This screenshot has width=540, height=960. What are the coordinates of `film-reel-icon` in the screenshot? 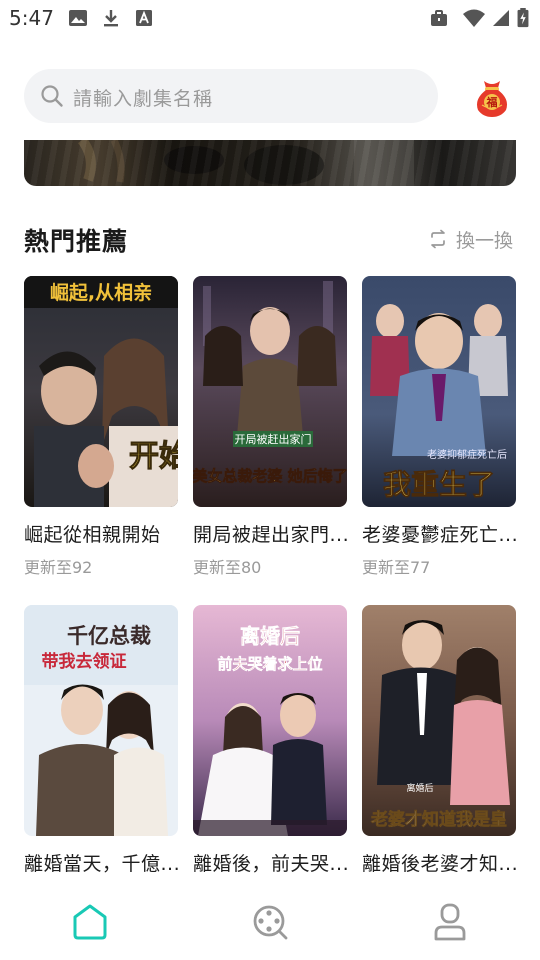 It's located at (270, 922).